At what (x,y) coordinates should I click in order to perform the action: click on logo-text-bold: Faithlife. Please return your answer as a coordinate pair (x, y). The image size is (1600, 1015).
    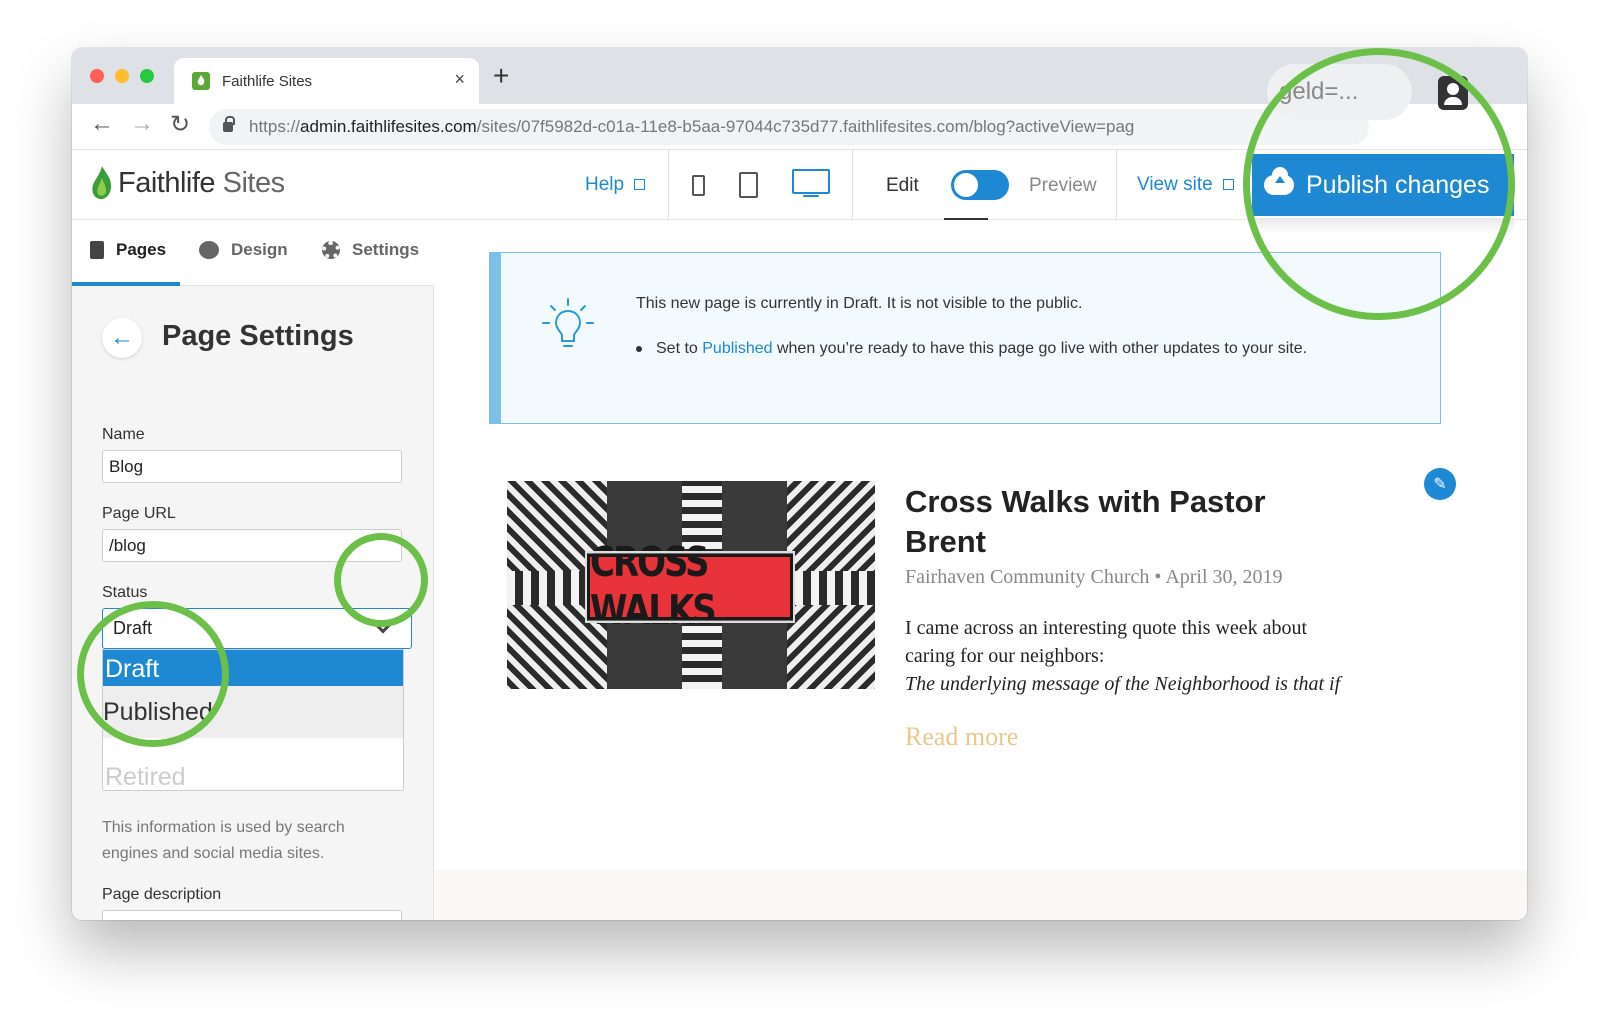
    Looking at the image, I should click on (167, 182).